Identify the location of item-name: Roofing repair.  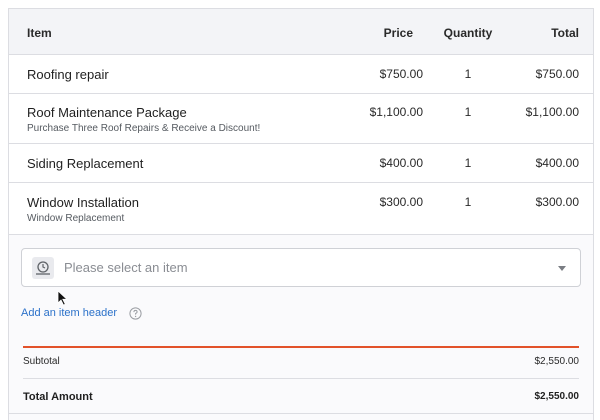
(68, 74).